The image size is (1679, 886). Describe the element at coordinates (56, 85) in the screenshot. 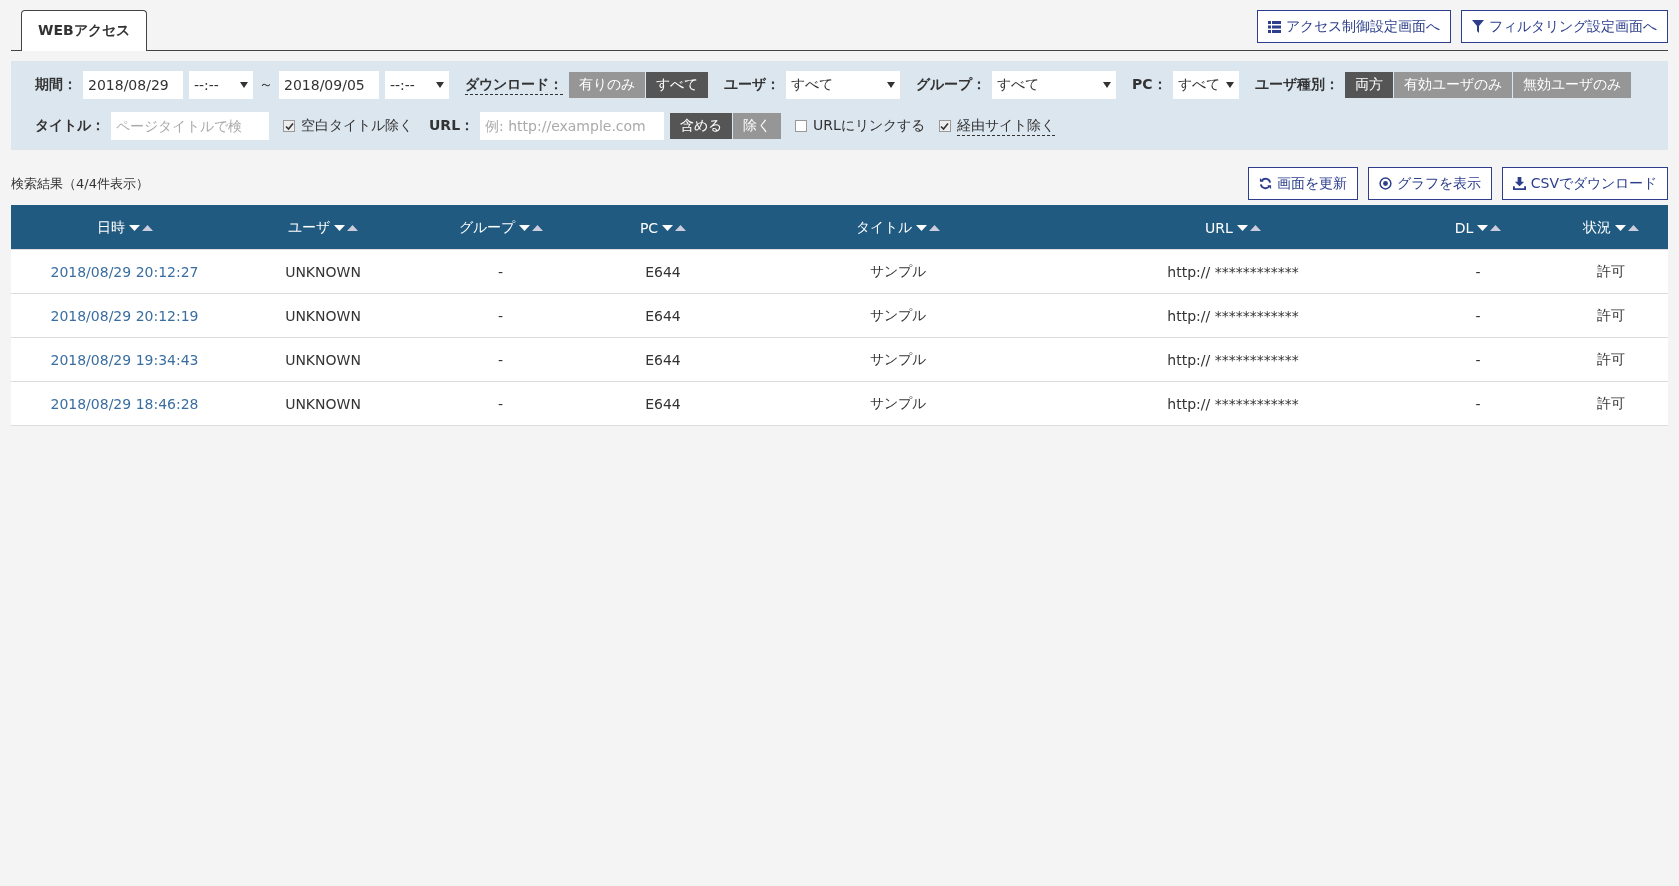

I see `field-label: 期間：` at that location.